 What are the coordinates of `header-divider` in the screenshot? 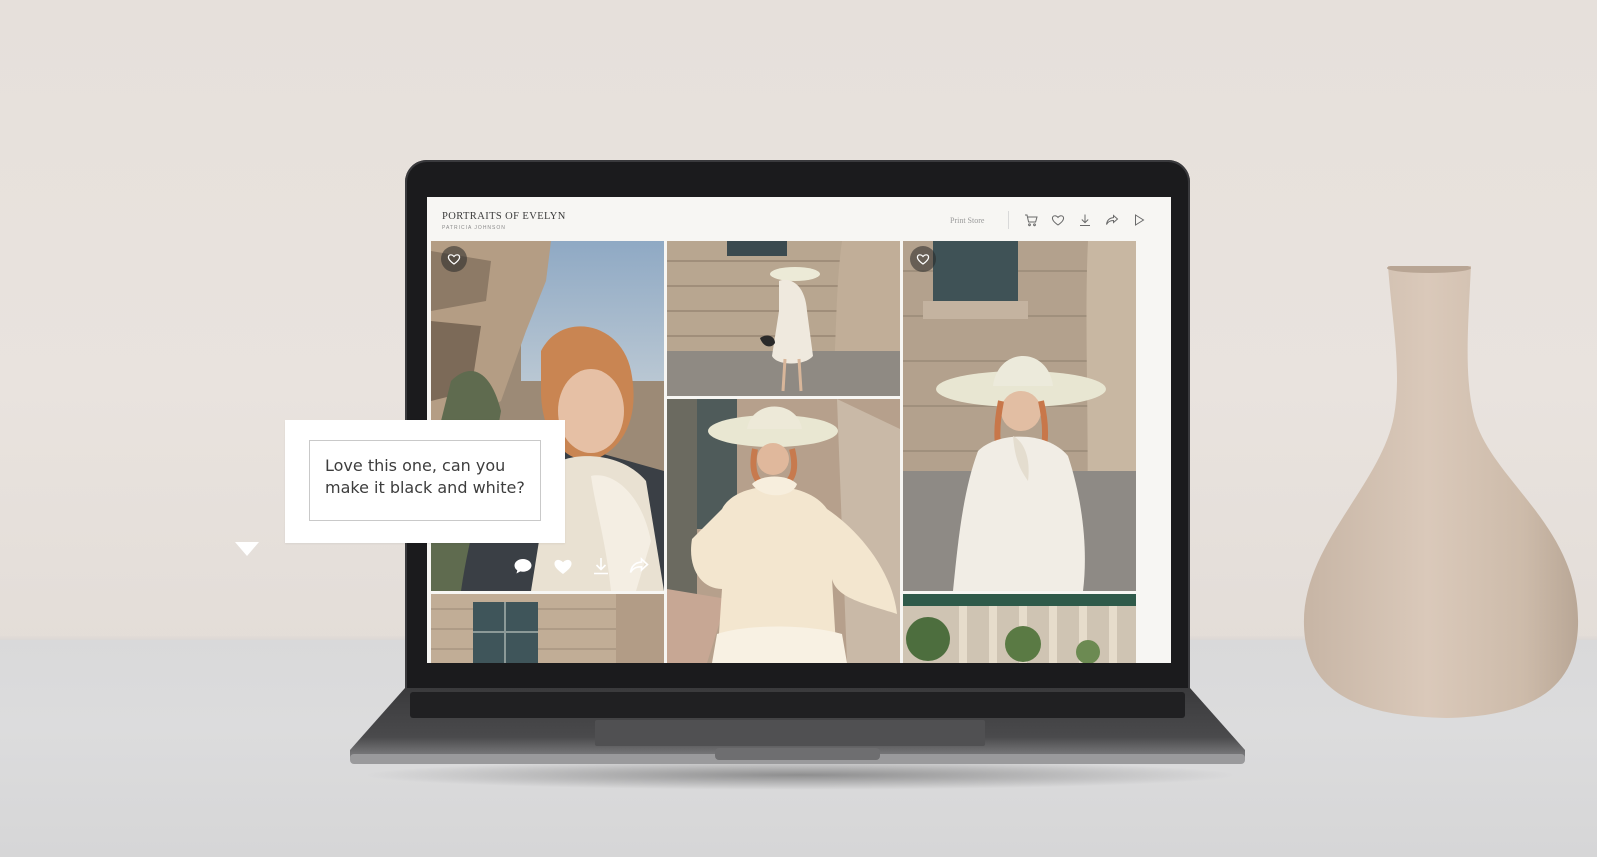 It's located at (1008, 220).